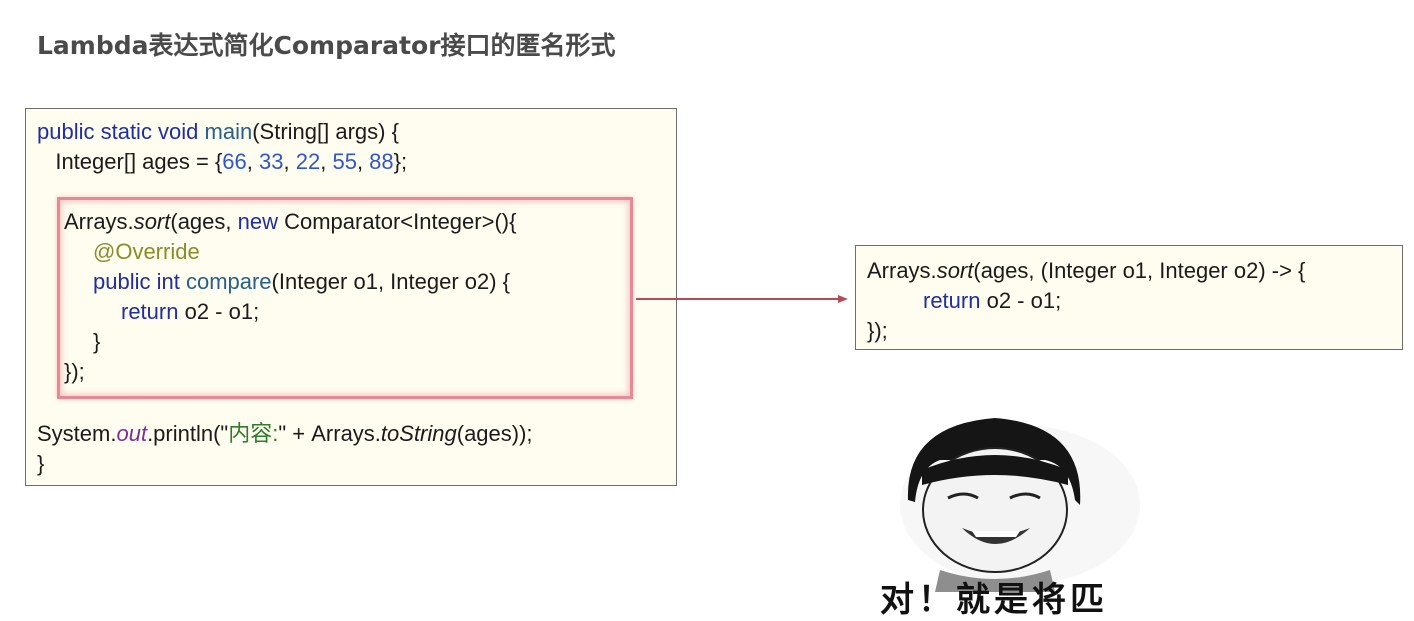 This screenshot has width=1414, height=621. I want to click on static-field: out, so click(132, 433).